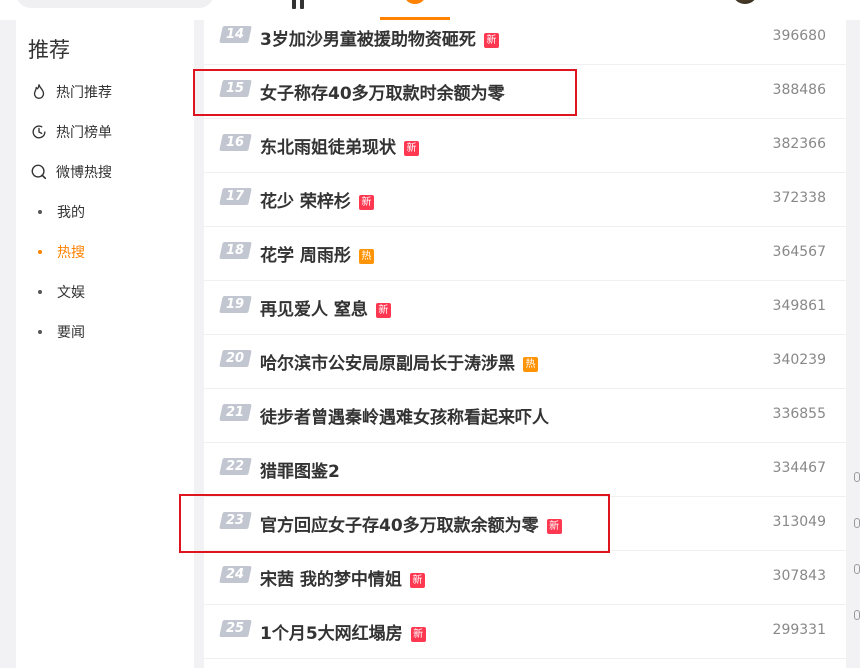  Describe the element at coordinates (343, 631) in the screenshot. I see `hot-search-title: 1个月5大网红塌房新` at that location.